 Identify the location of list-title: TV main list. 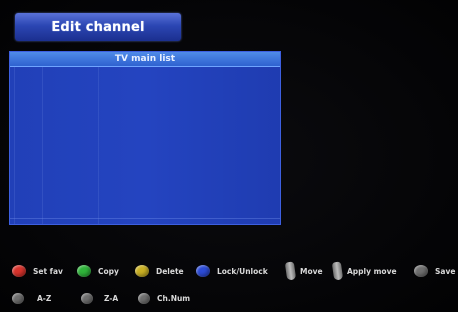
(145, 59).